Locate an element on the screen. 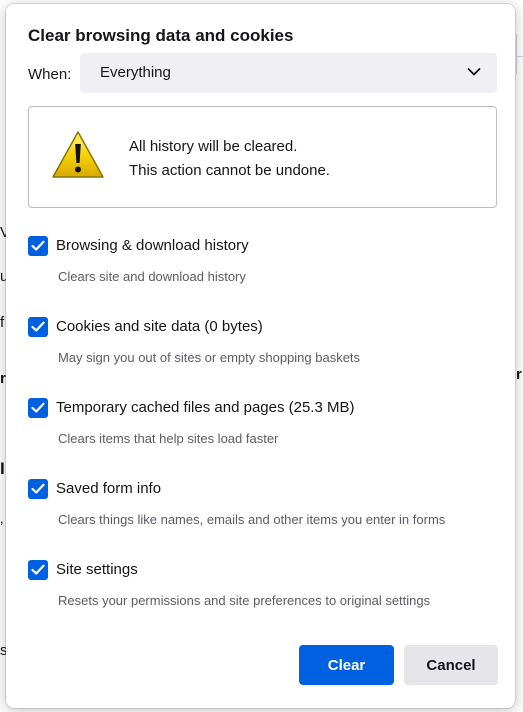  site-settings-checkbox is located at coordinates (38, 570).